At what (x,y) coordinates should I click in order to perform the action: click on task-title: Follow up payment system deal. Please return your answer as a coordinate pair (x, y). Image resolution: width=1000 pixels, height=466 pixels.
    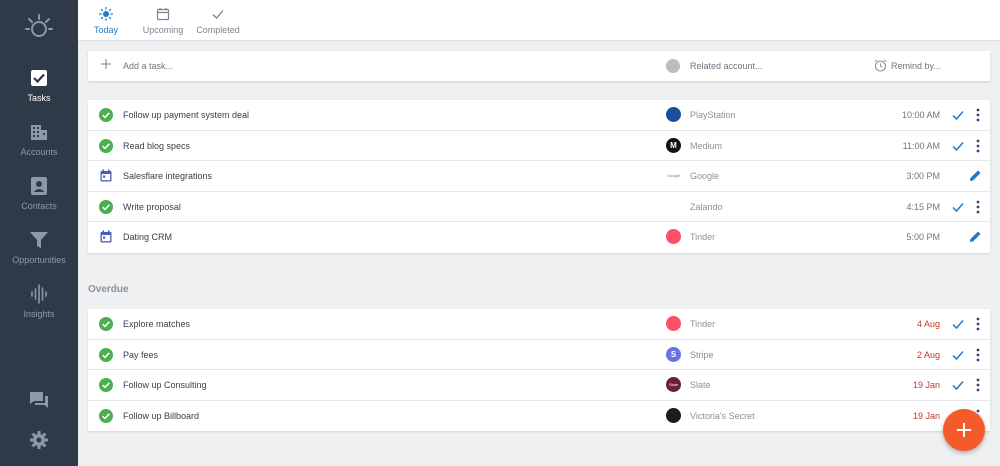
    Looking at the image, I should click on (186, 115).